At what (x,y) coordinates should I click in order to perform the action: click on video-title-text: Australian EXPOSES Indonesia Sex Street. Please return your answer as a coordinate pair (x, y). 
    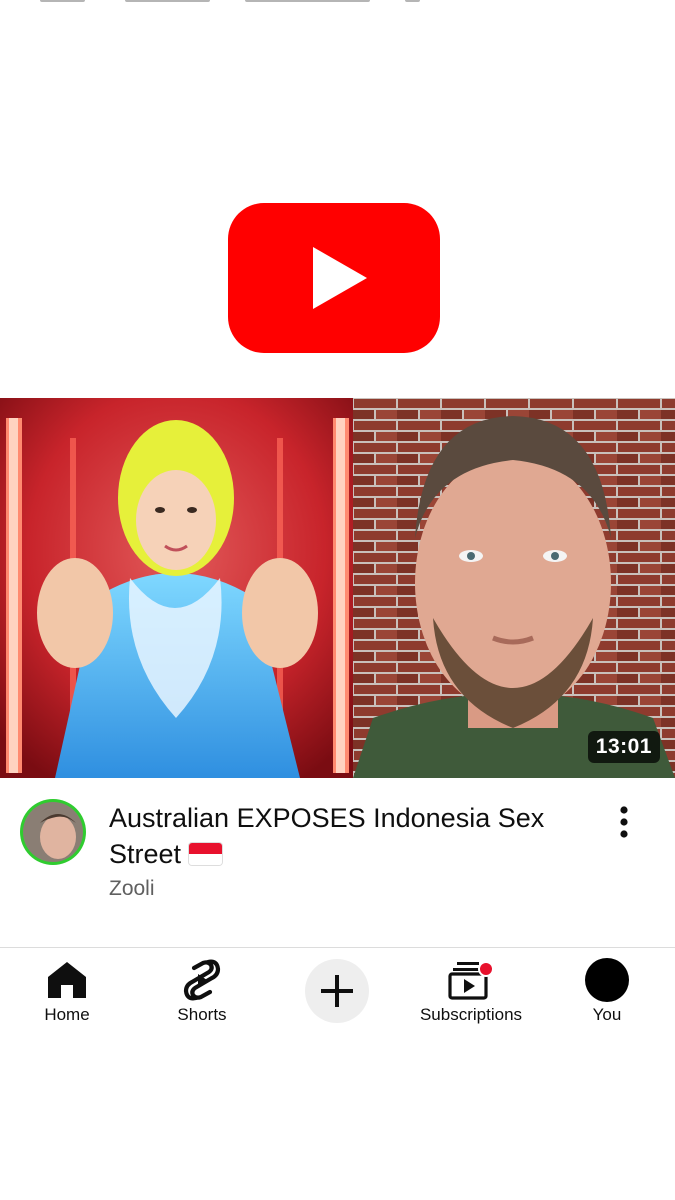
    Looking at the image, I should click on (327, 836).